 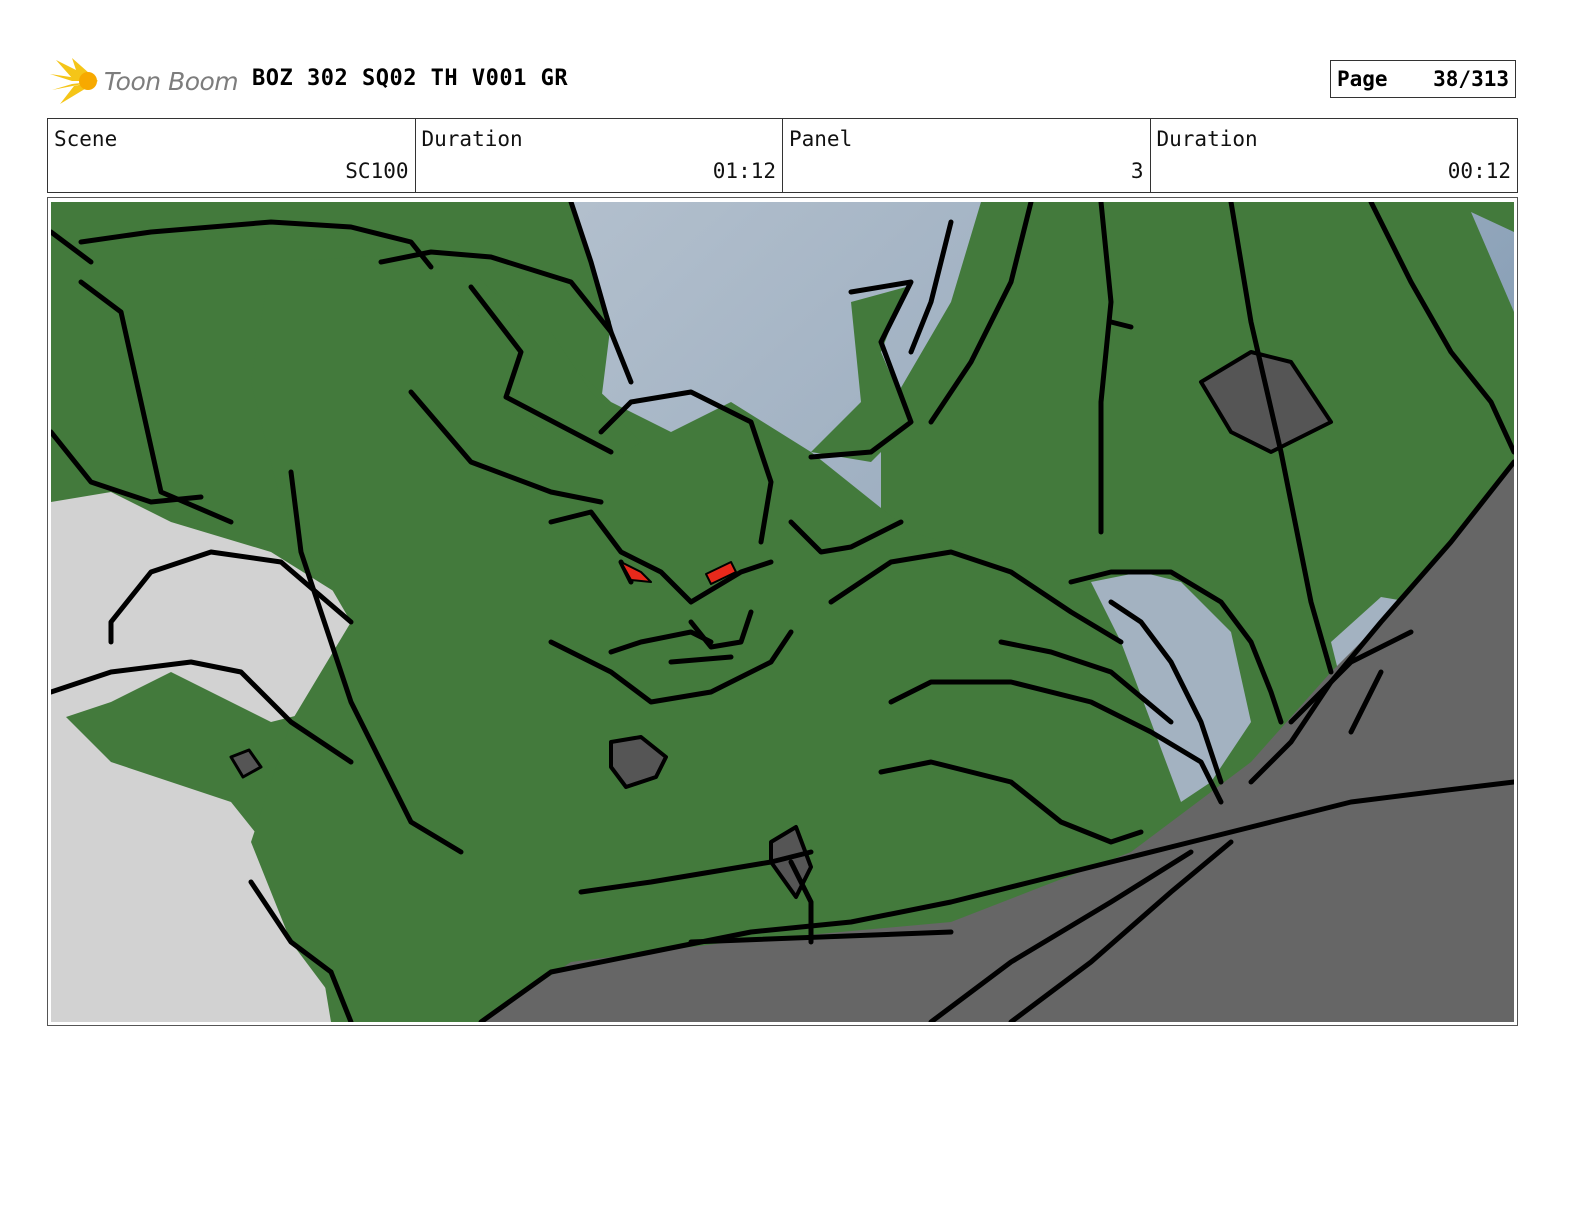 What do you see at coordinates (744, 171) in the screenshot?
I see `scene-duration-value: 01:12` at bounding box center [744, 171].